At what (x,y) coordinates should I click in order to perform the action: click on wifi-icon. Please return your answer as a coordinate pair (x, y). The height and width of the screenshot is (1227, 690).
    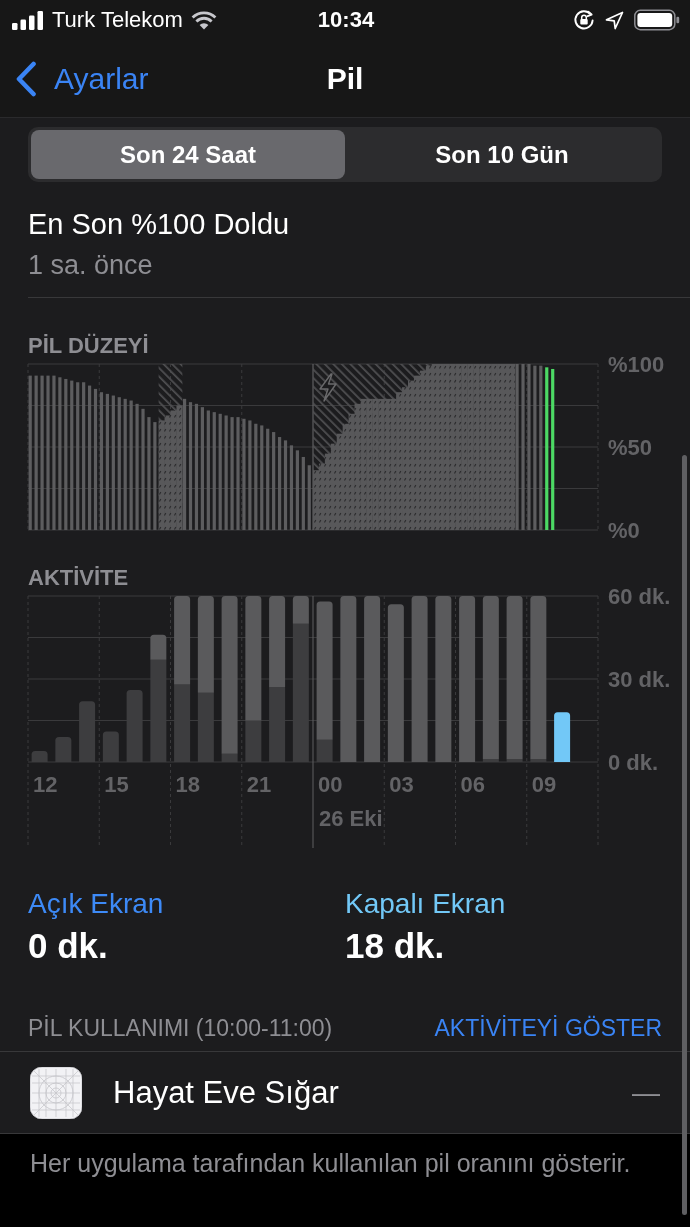
    Looking at the image, I should click on (203, 20).